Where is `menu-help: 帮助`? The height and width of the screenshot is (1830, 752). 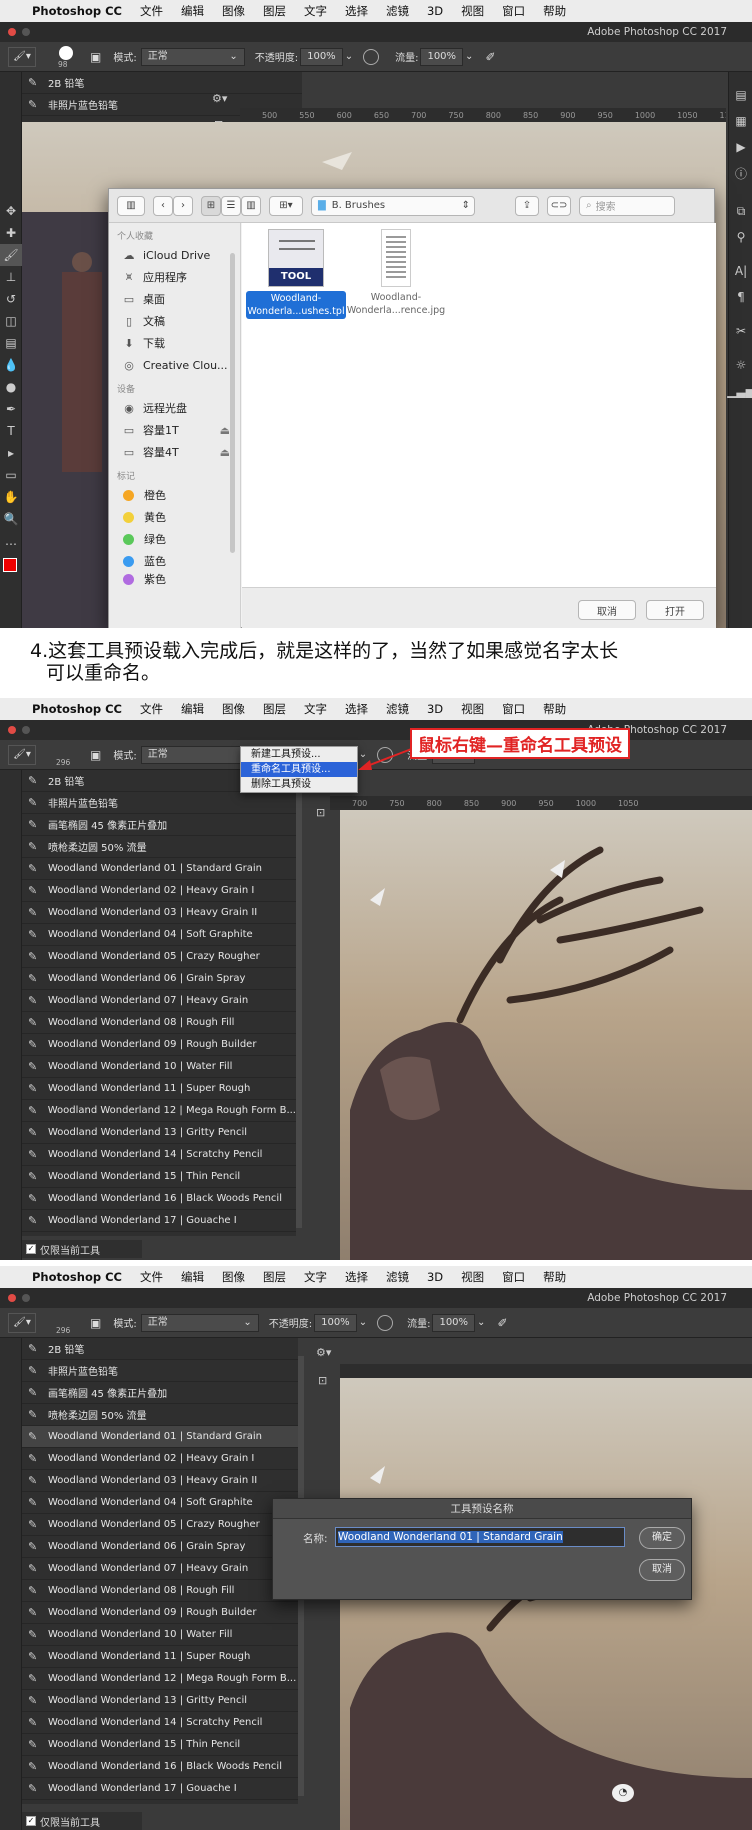 menu-help: 帮助 is located at coordinates (554, 11).